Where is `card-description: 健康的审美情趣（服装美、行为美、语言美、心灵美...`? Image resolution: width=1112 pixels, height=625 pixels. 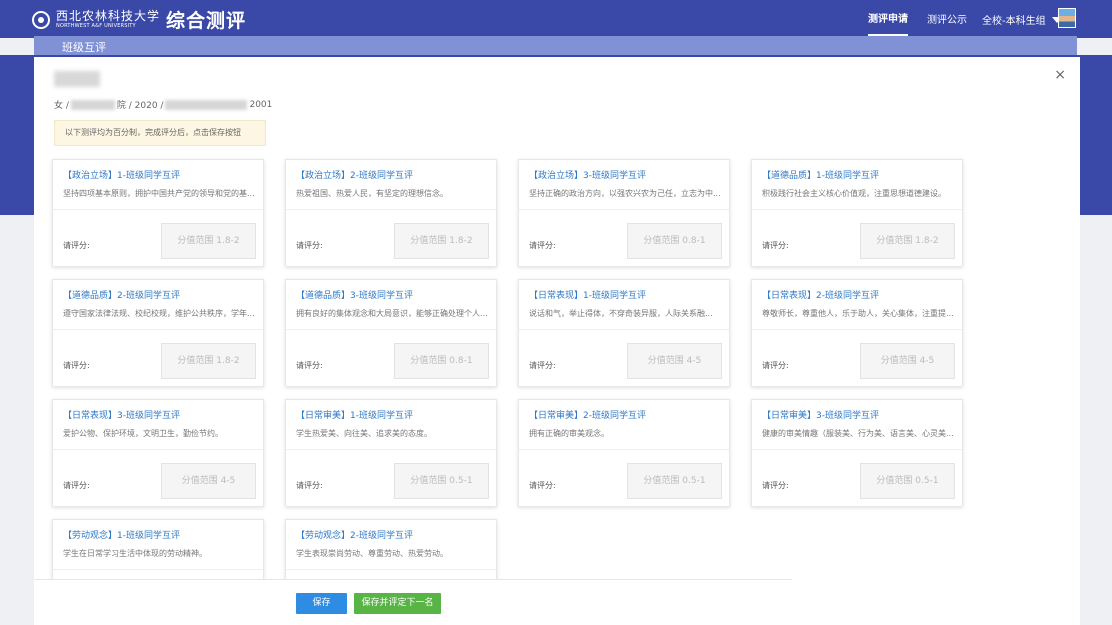
card-description: 健康的审美情趣（服装美、行为美、语言美、心灵美... is located at coordinates (858, 433).